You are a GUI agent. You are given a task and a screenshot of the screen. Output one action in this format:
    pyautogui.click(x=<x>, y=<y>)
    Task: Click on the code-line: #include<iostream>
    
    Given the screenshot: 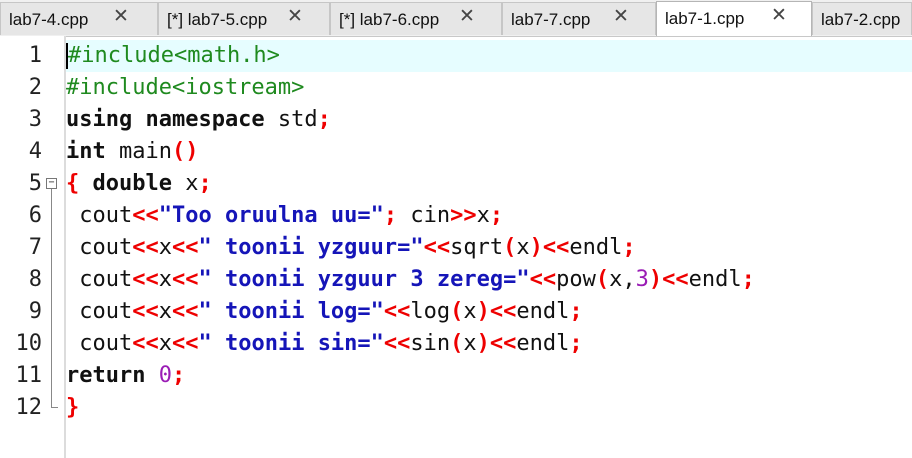 What is the action you would take?
    pyautogui.click(x=489, y=88)
    